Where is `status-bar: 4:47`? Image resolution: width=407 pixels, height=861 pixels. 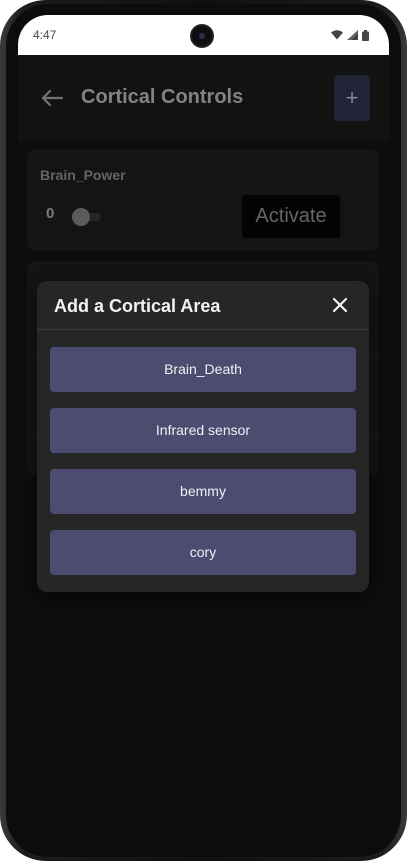 status-bar: 4:47 is located at coordinates (203, 35).